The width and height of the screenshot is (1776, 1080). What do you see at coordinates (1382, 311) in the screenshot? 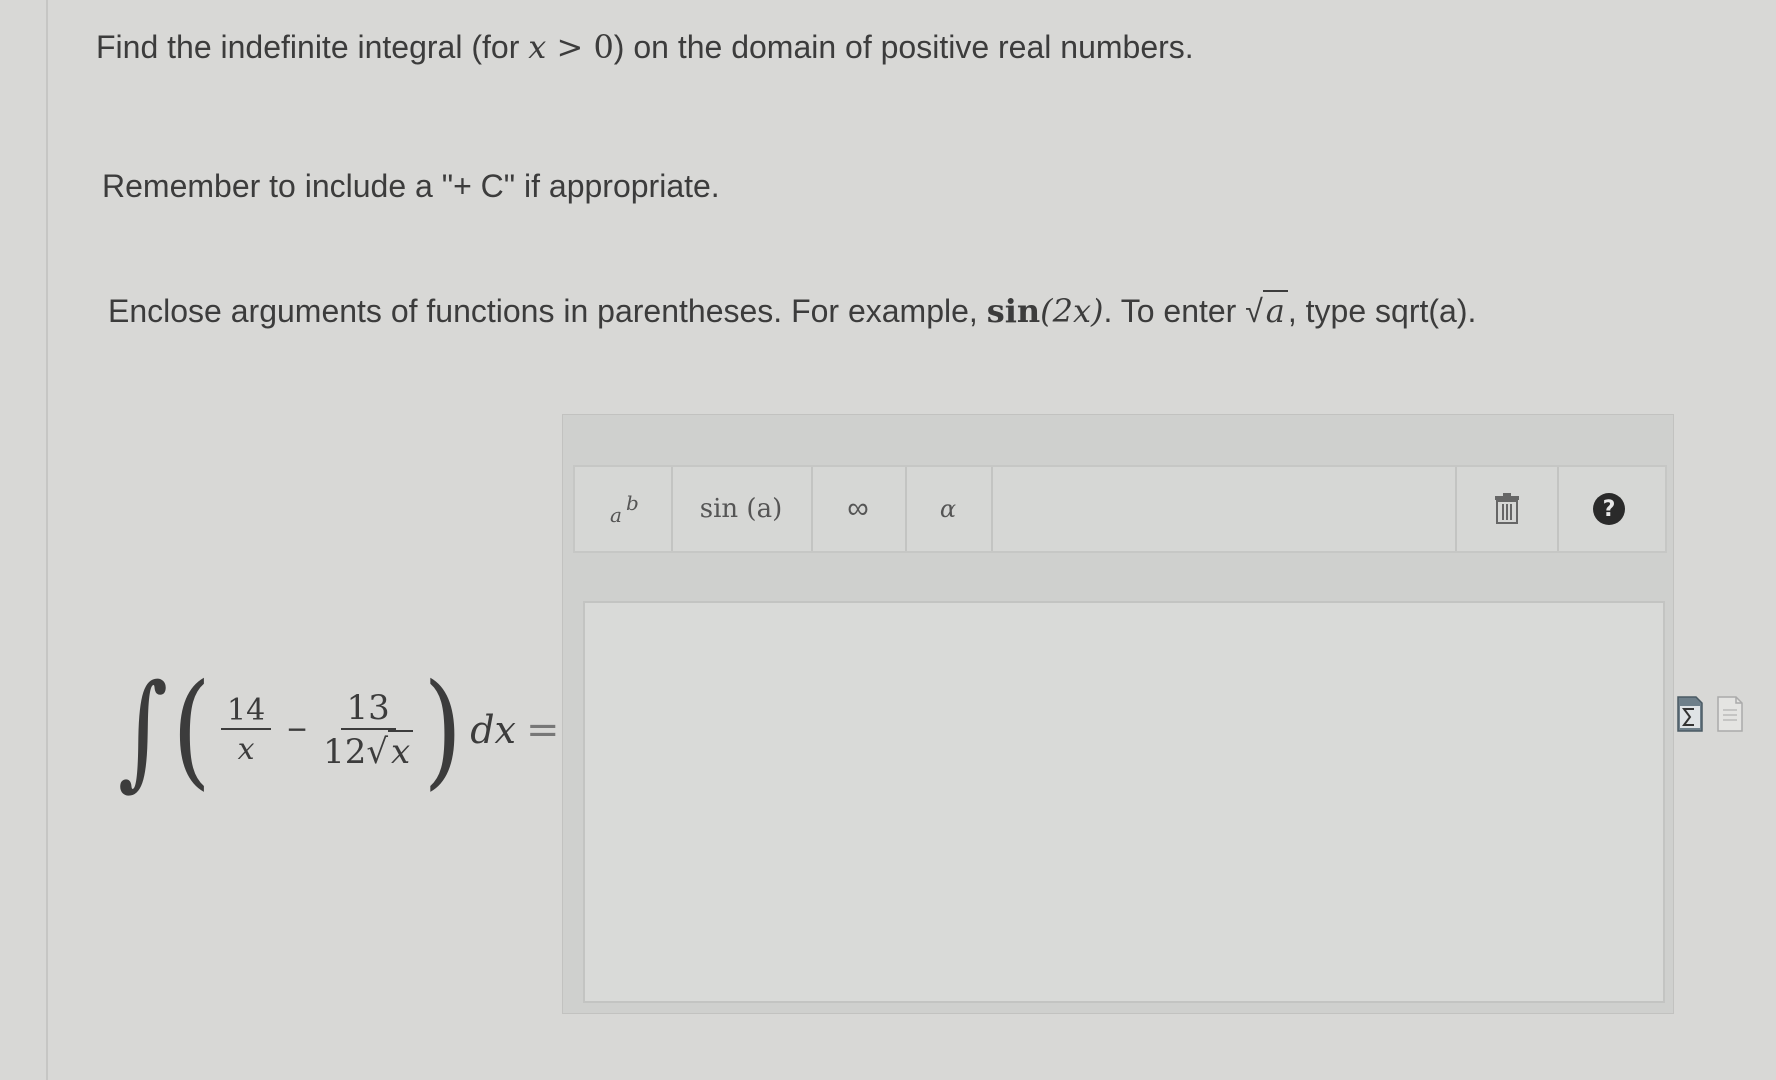
I see `instruction-text: , type sqrt(a).` at bounding box center [1382, 311].